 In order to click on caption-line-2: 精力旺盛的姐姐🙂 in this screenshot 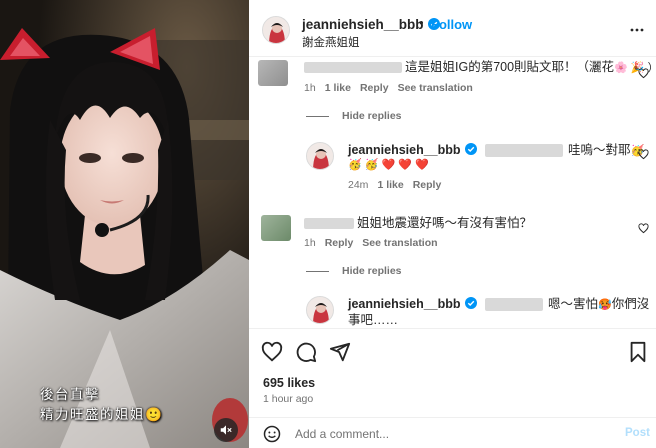, I will do `click(101, 415)`.